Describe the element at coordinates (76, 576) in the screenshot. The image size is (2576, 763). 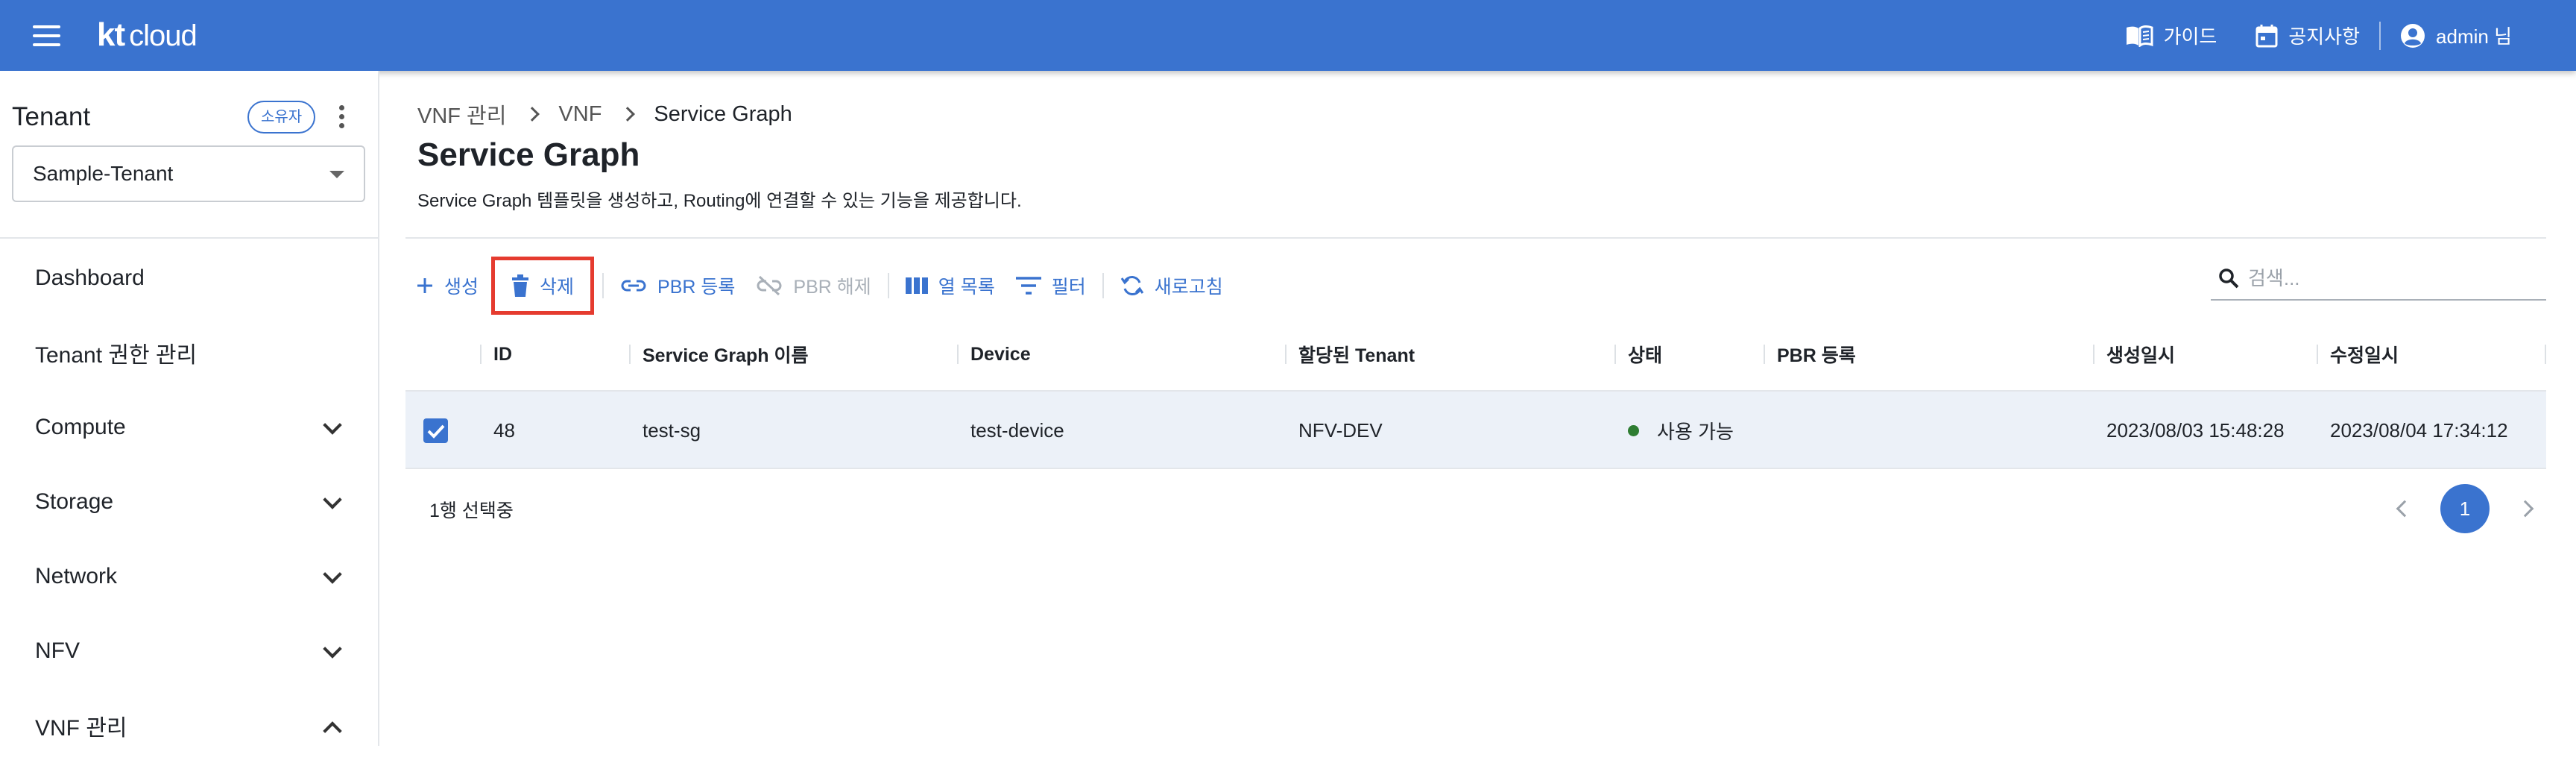
I see `sidebar-item-label: Network` at that location.